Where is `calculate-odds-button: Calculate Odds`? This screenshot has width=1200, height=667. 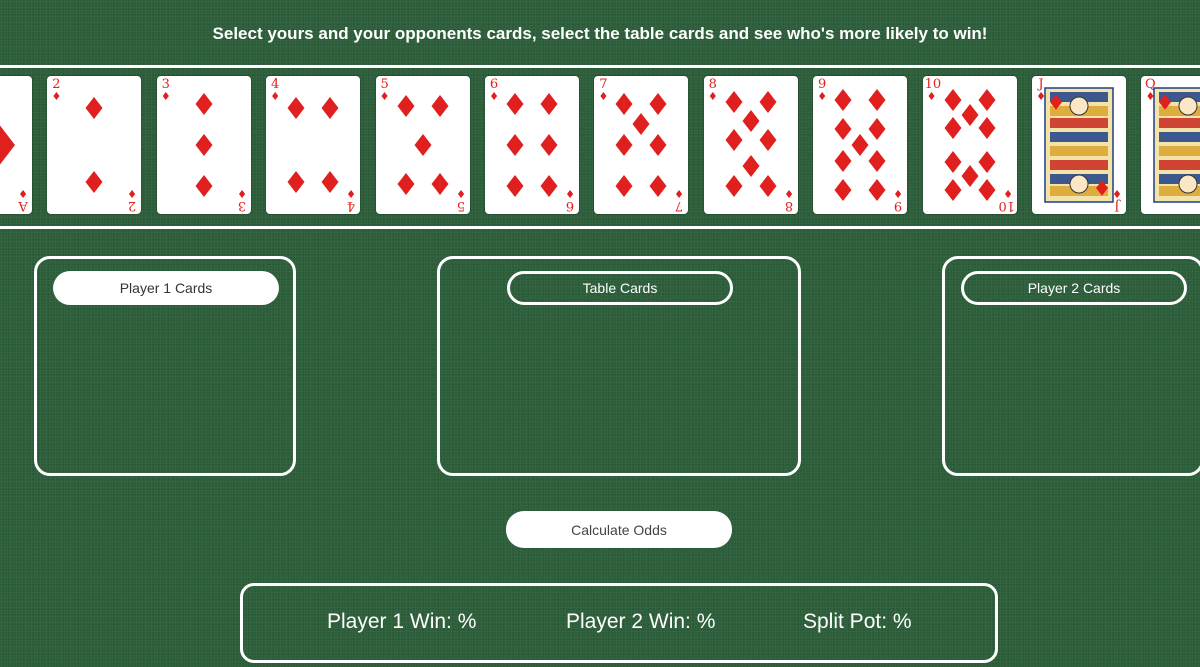
calculate-odds-button: Calculate Odds is located at coordinates (619, 529).